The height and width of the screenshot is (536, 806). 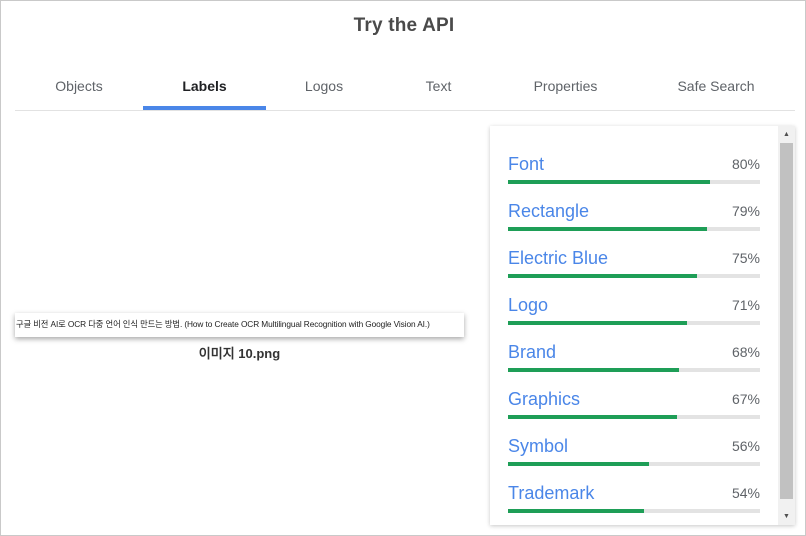 I want to click on label-percentage: 54%, so click(x=745, y=493).